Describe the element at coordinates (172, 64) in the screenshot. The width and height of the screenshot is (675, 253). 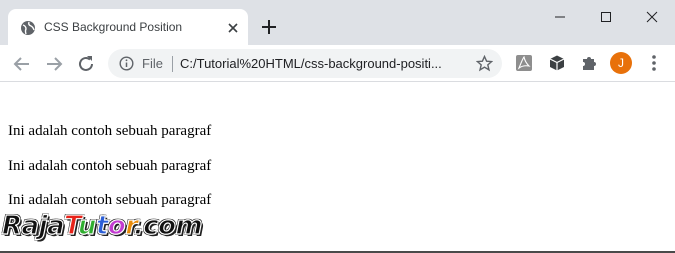
I see `address-separator` at that location.